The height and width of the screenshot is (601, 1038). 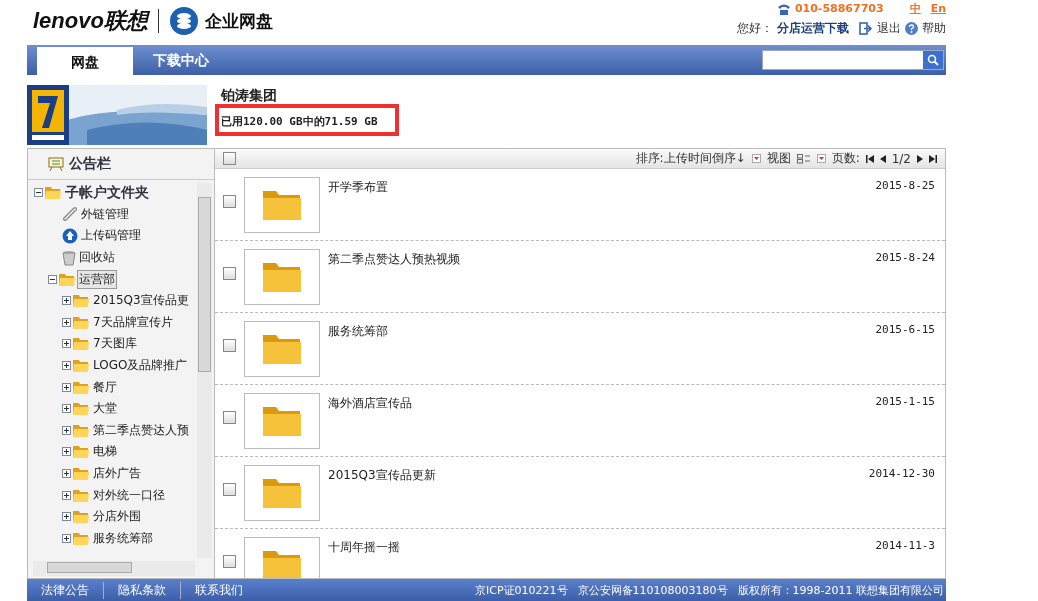 What do you see at coordinates (783, 8) in the screenshot?
I see `phone-icon` at bounding box center [783, 8].